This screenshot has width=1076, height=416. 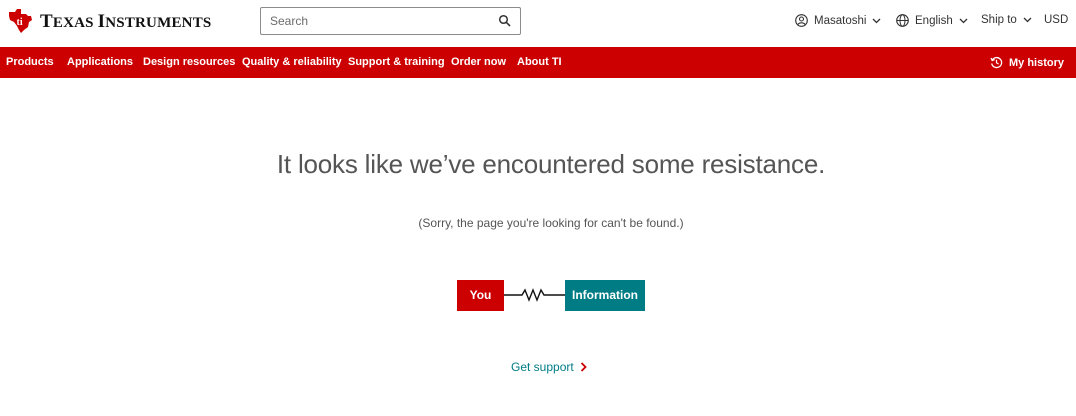 I want to click on my-history-label: My history, so click(x=1037, y=62).